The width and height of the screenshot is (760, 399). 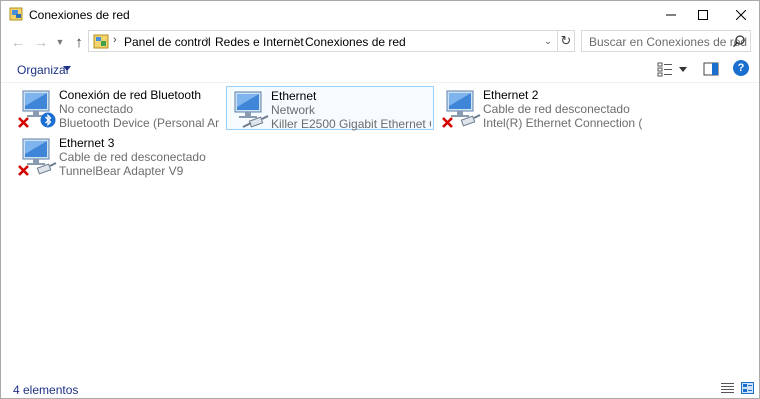 What do you see at coordinates (43, 70) in the screenshot?
I see `organize-button: Organizar` at bounding box center [43, 70].